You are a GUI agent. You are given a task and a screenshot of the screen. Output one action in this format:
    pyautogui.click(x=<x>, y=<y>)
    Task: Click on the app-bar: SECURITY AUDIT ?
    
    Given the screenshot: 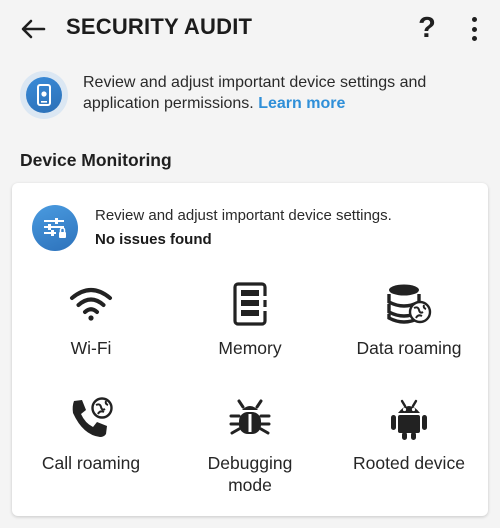 What is the action you would take?
    pyautogui.click(x=250, y=29)
    